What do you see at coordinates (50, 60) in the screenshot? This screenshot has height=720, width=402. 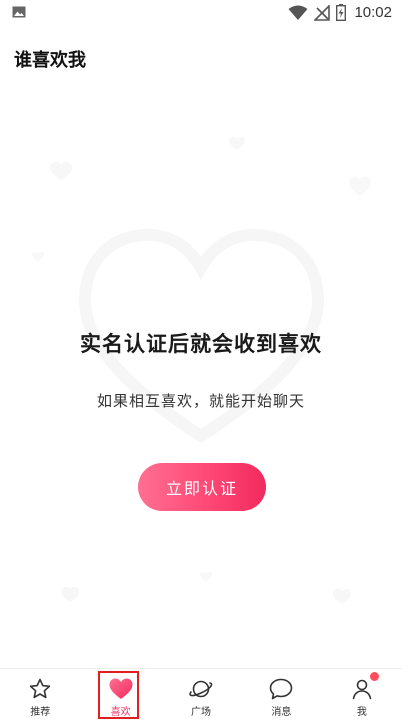 I see `page-title: 谁喜欢我` at bounding box center [50, 60].